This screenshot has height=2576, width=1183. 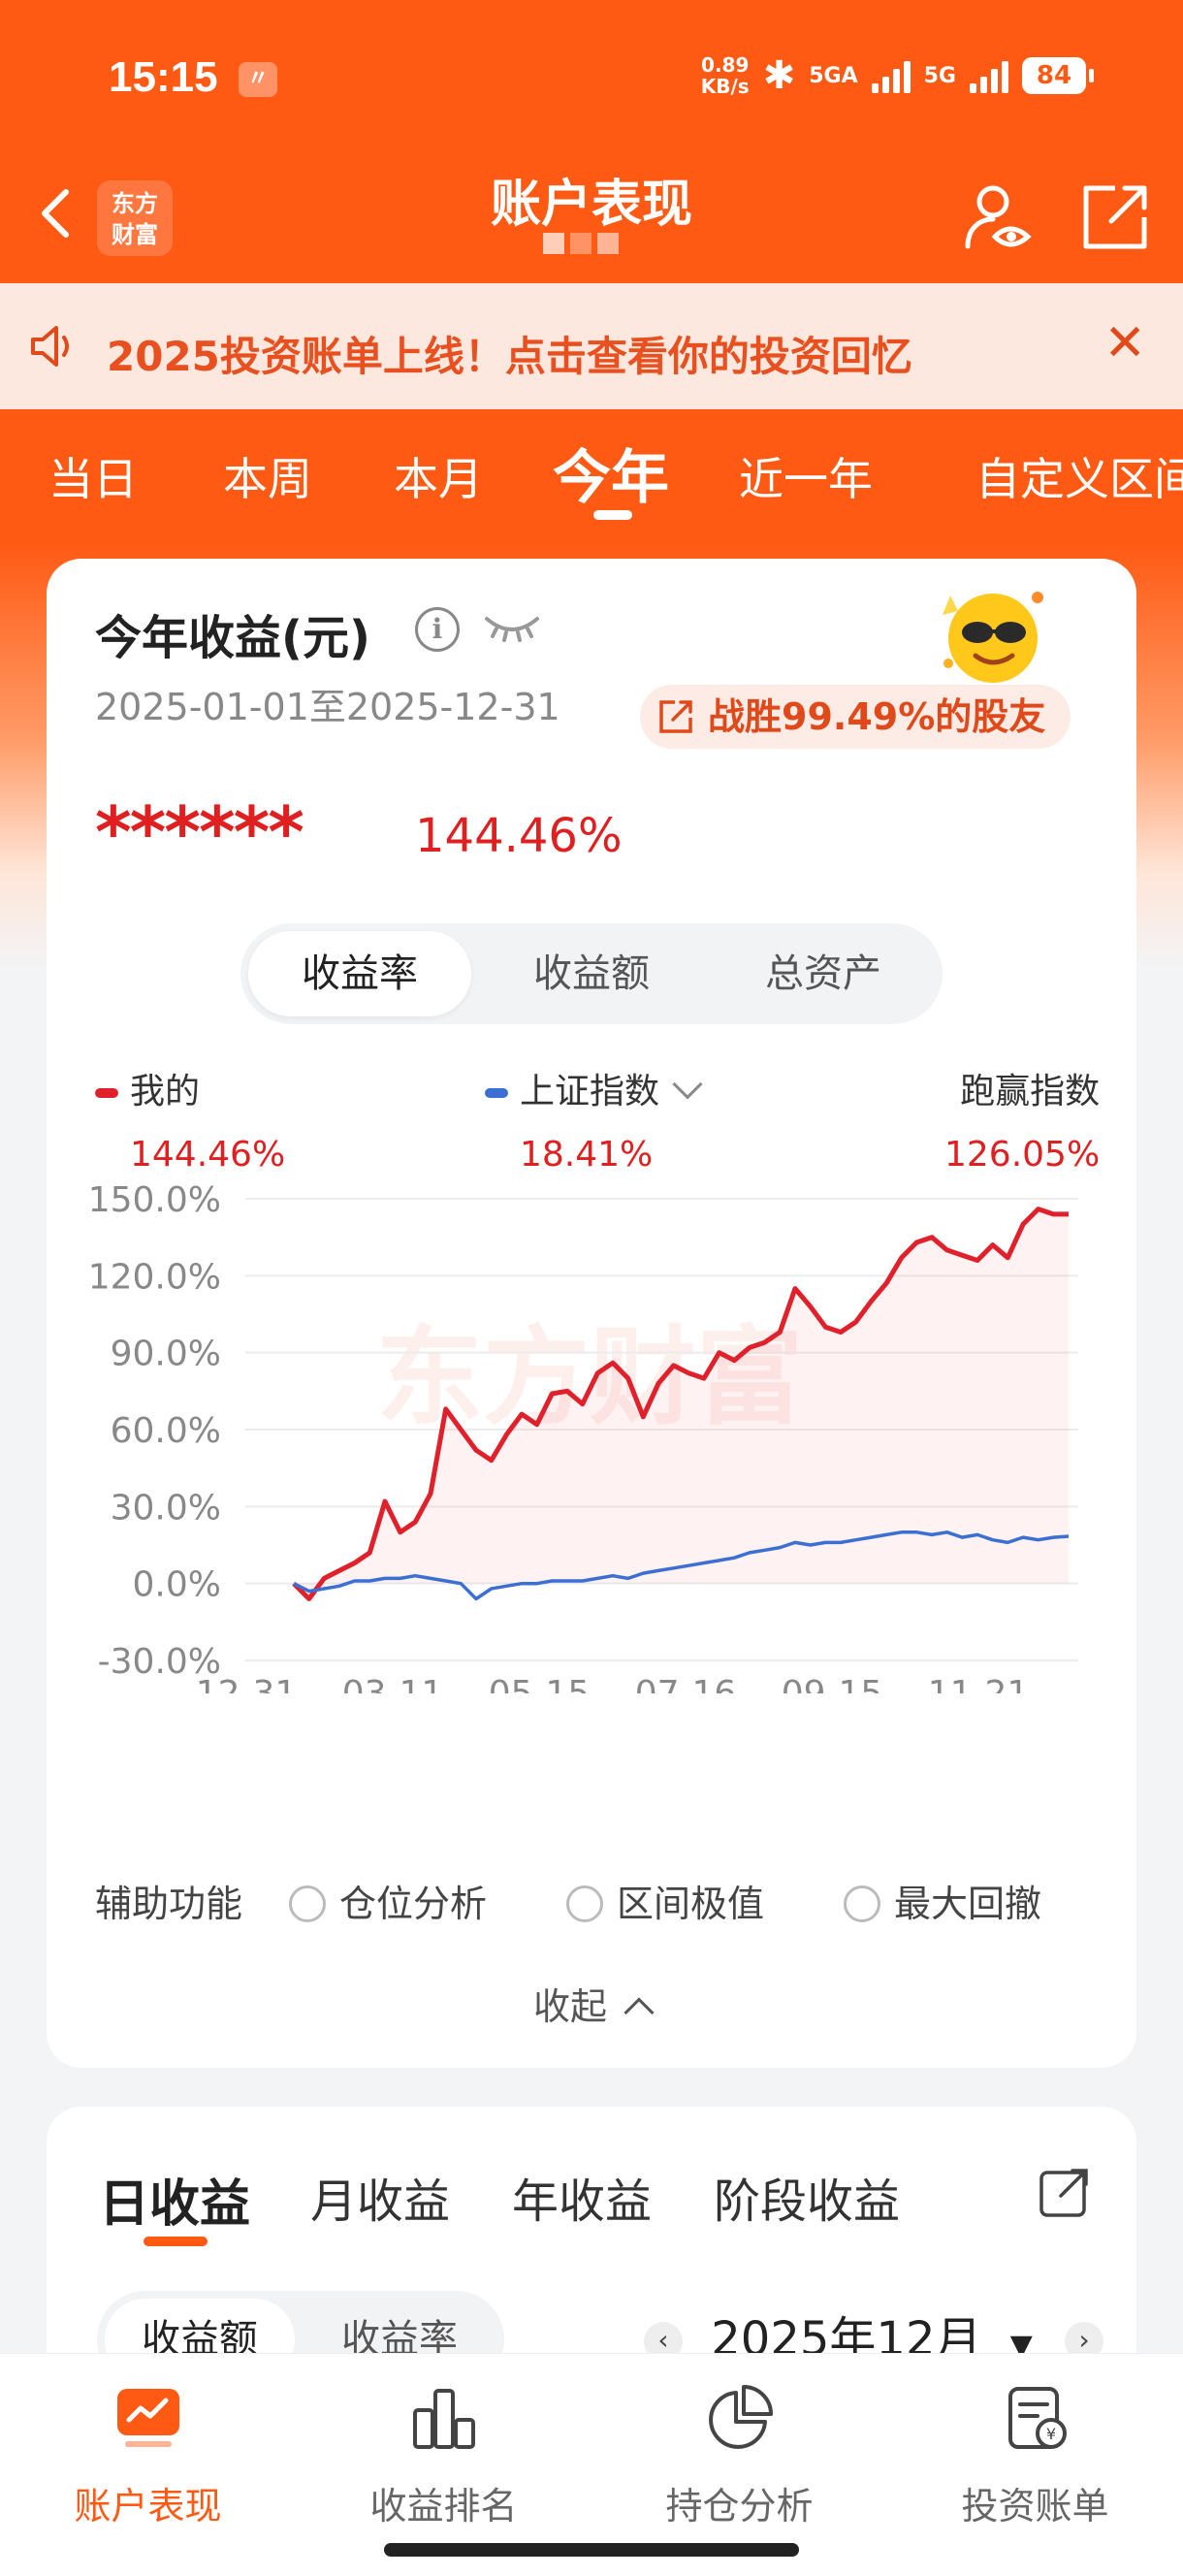 I want to click on legend-mine: 我的 144.46%, so click(x=190, y=1119).